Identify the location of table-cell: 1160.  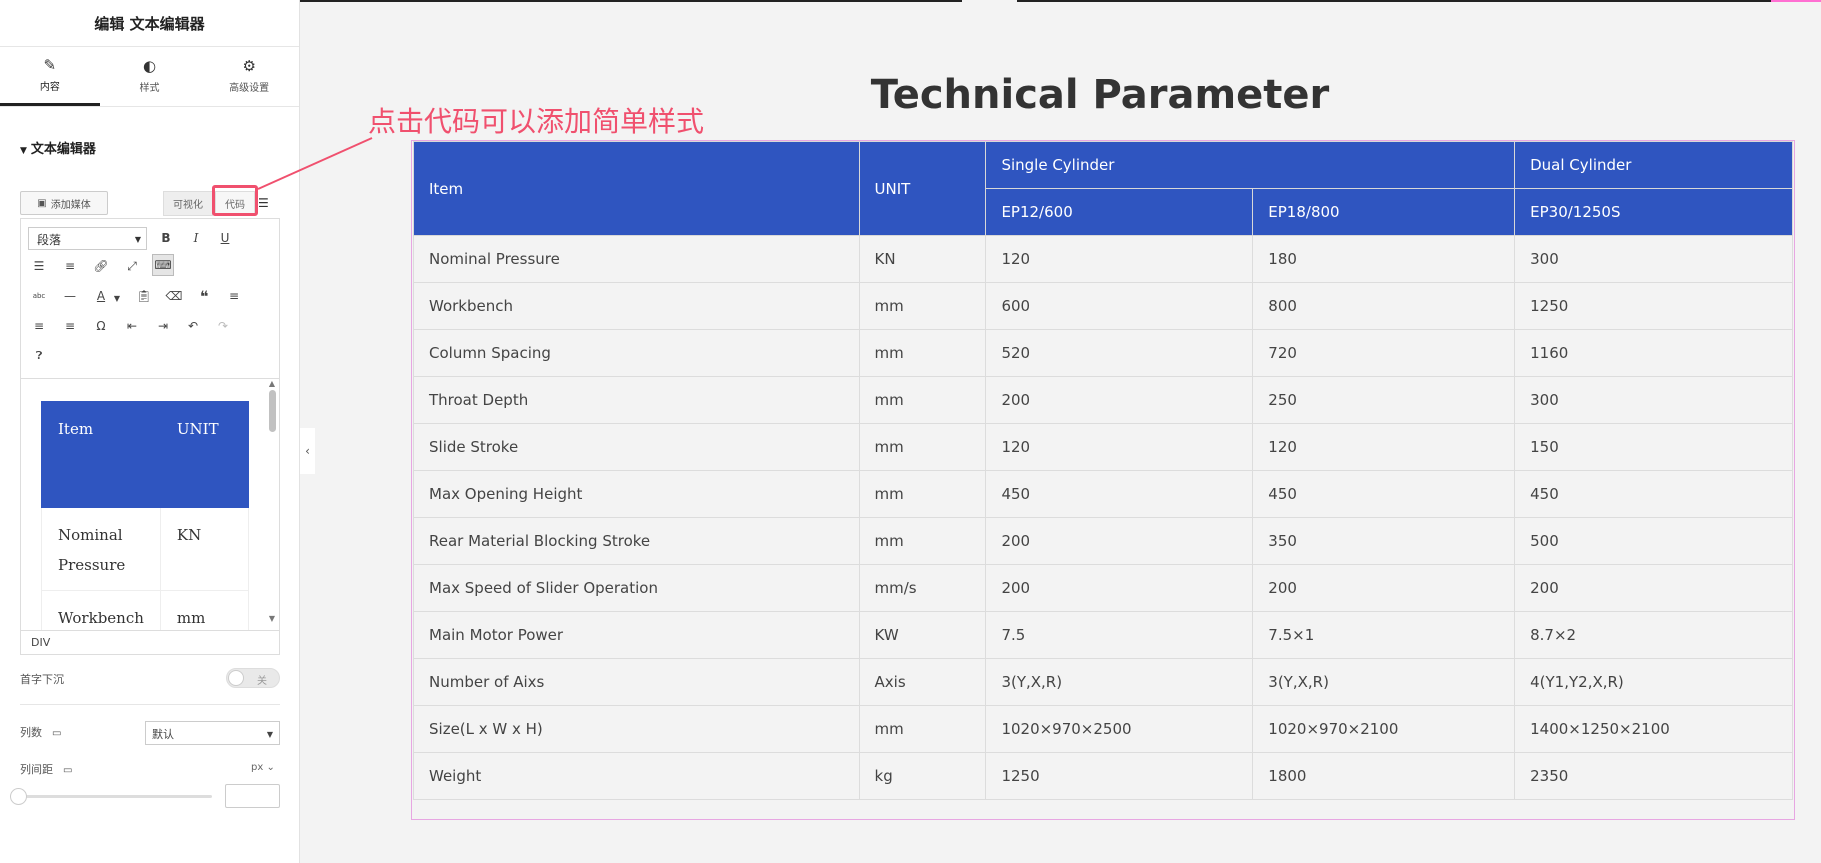
(1653, 353).